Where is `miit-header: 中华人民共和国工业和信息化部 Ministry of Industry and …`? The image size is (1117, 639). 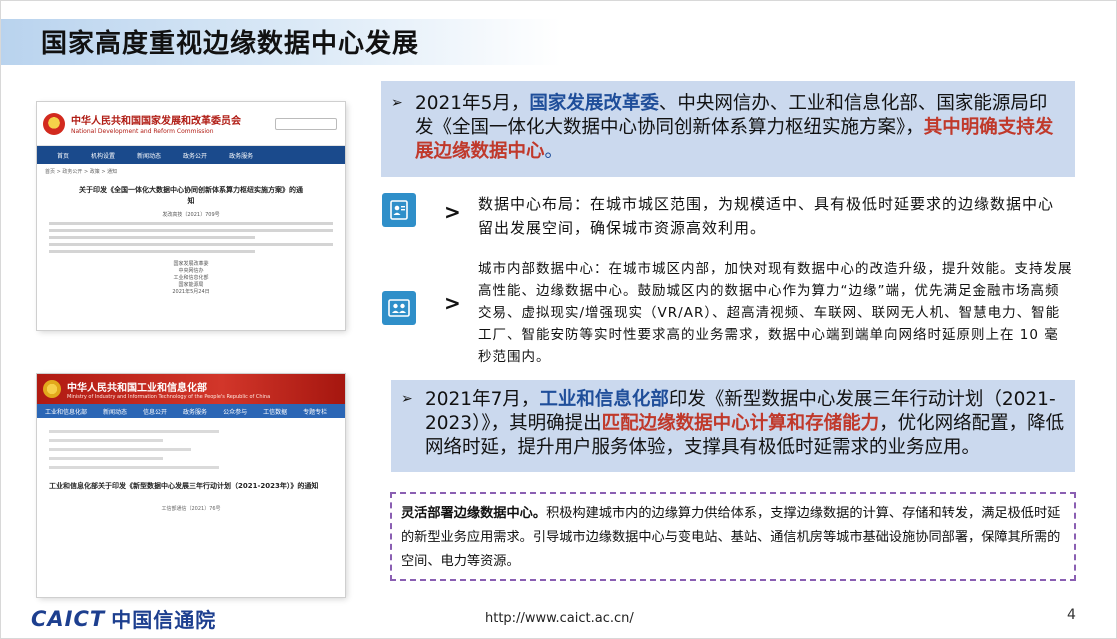
miit-header: 中华人民共和国工业和信息化部 Ministry of Industry and … is located at coordinates (191, 389).